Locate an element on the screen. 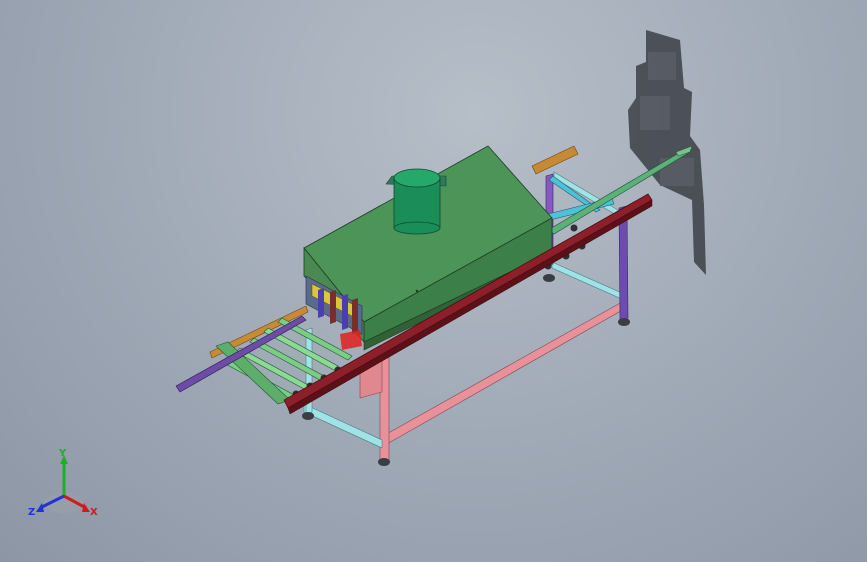 Image resolution: width=867 pixels, height=562 pixels. y-axis-label: Y is located at coordinates (62, 453).